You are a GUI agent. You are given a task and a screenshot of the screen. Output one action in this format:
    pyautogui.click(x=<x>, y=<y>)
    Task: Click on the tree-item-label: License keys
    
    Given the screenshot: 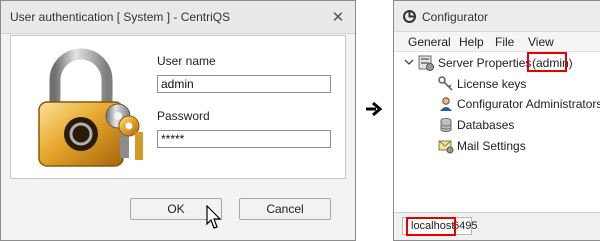 What is the action you would take?
    pyautogui.click(x=492, y=84)
    